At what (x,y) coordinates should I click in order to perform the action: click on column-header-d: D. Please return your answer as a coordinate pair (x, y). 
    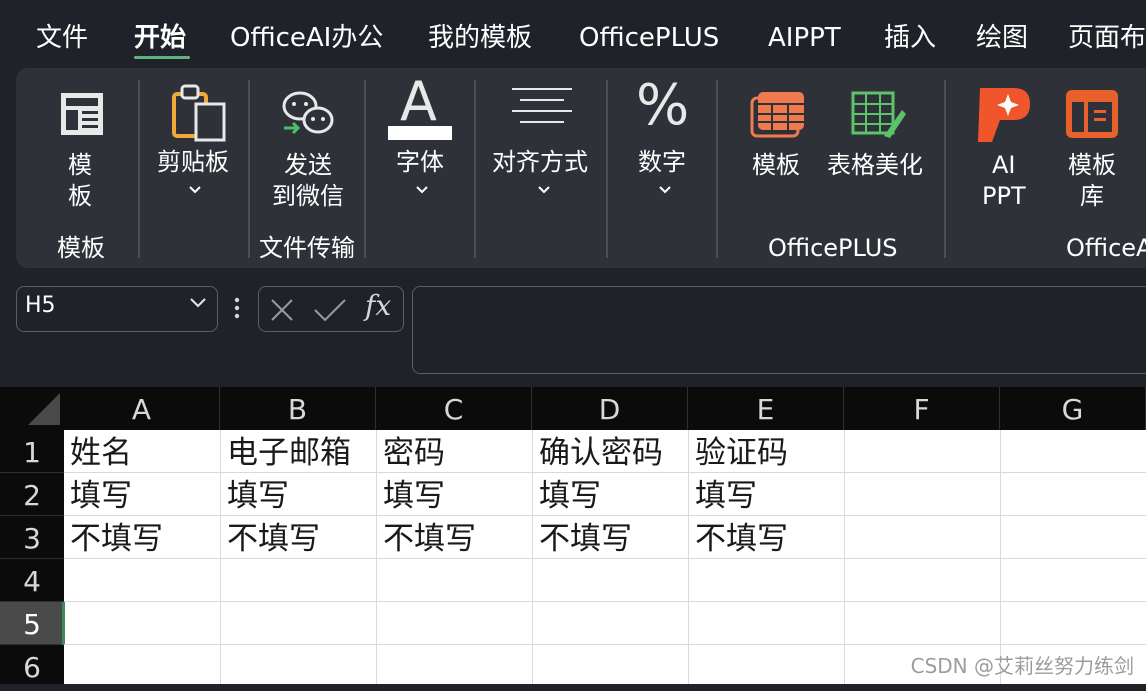
    Looking at the image, I should click on (610, 408).